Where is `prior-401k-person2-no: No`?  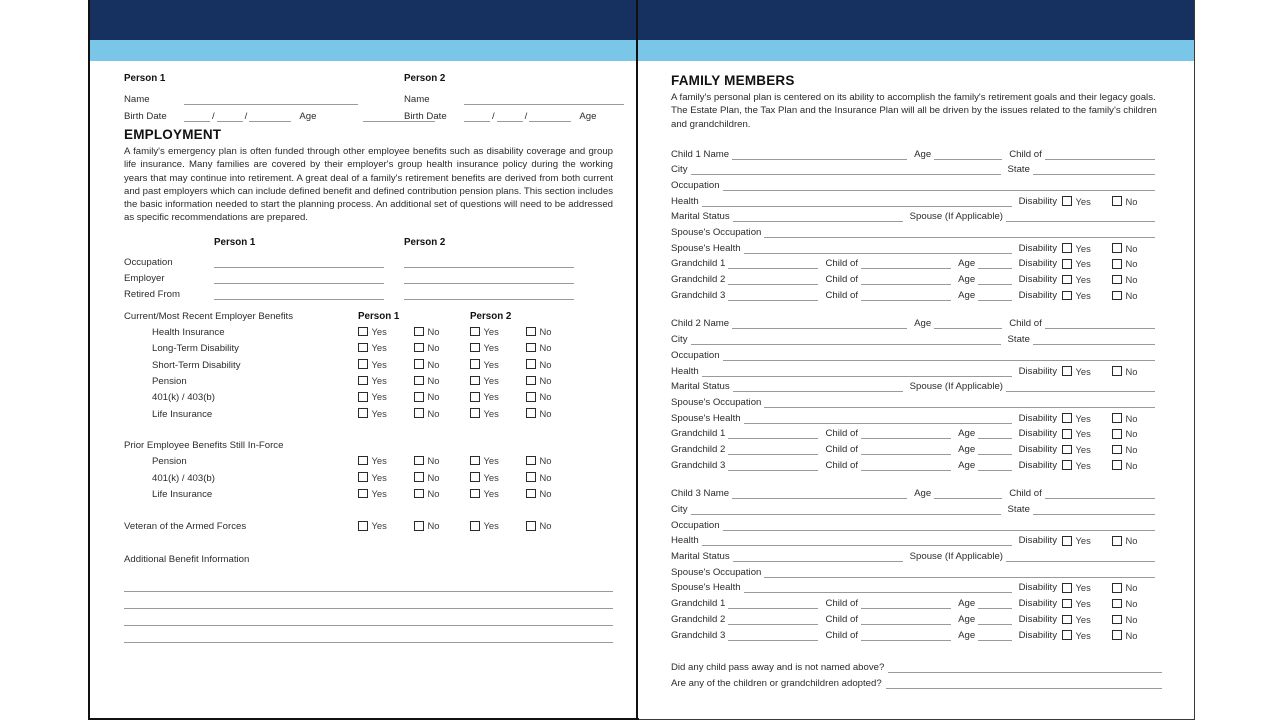 prior-401k-person2-no: No is located at coordinates (554, 477).